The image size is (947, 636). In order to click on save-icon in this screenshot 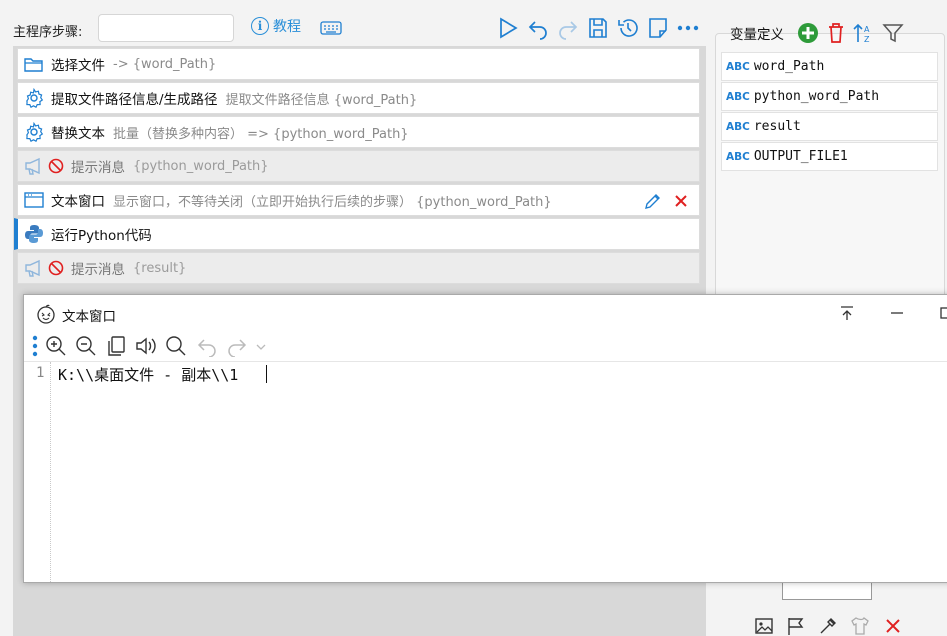, I will do `click(598, 28)`.